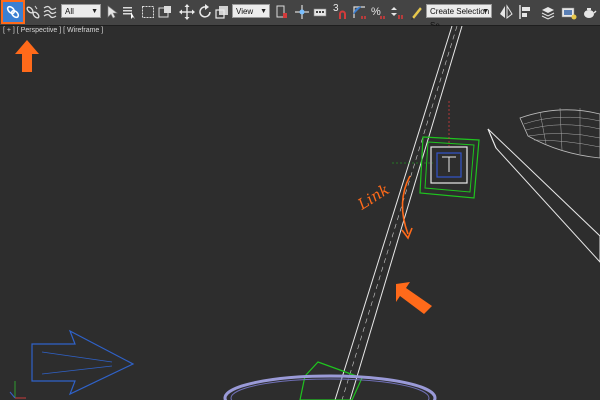 The image size is (600, 400). Describe the element at coordinates (414, 298) in the screenshot. I see `pointer-arrow-icon` at that location.